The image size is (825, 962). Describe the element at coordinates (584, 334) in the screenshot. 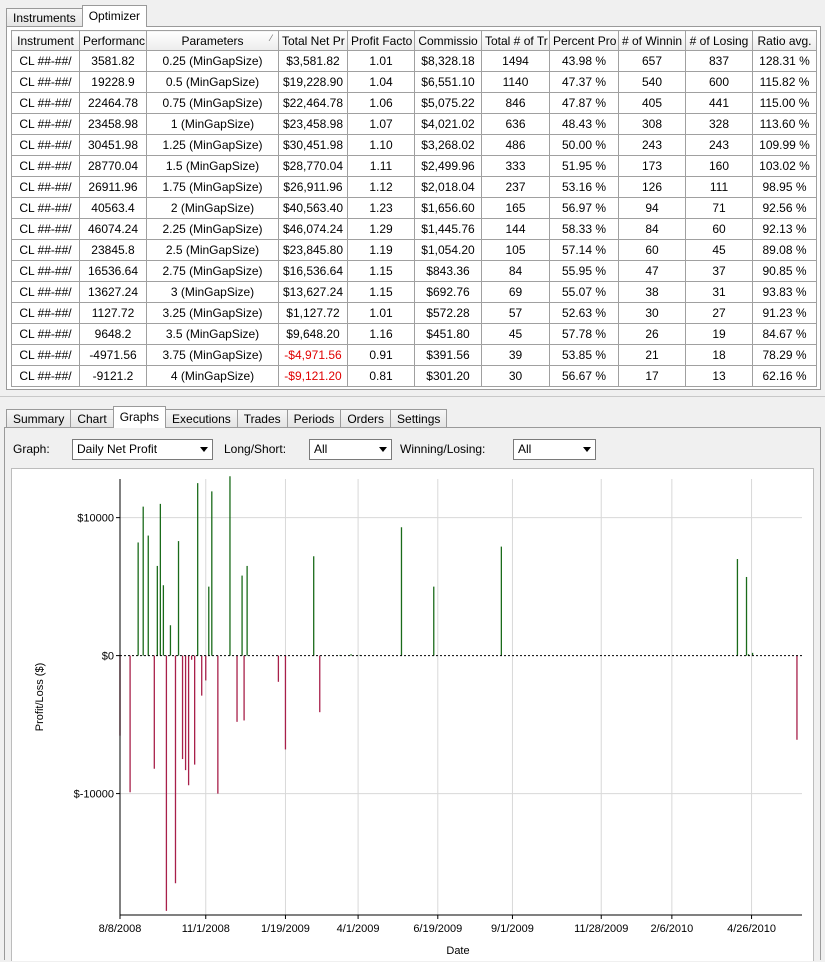

I see `table-cell: 57.78 %` at that location.